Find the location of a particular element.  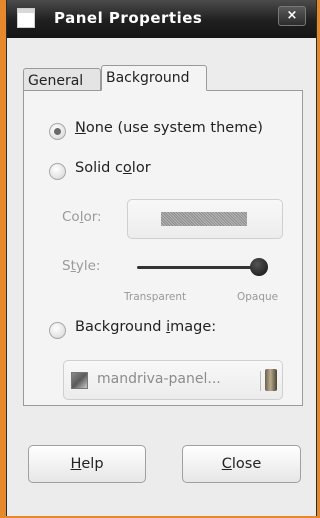

color-swatch is located at coordinates (204, 219).